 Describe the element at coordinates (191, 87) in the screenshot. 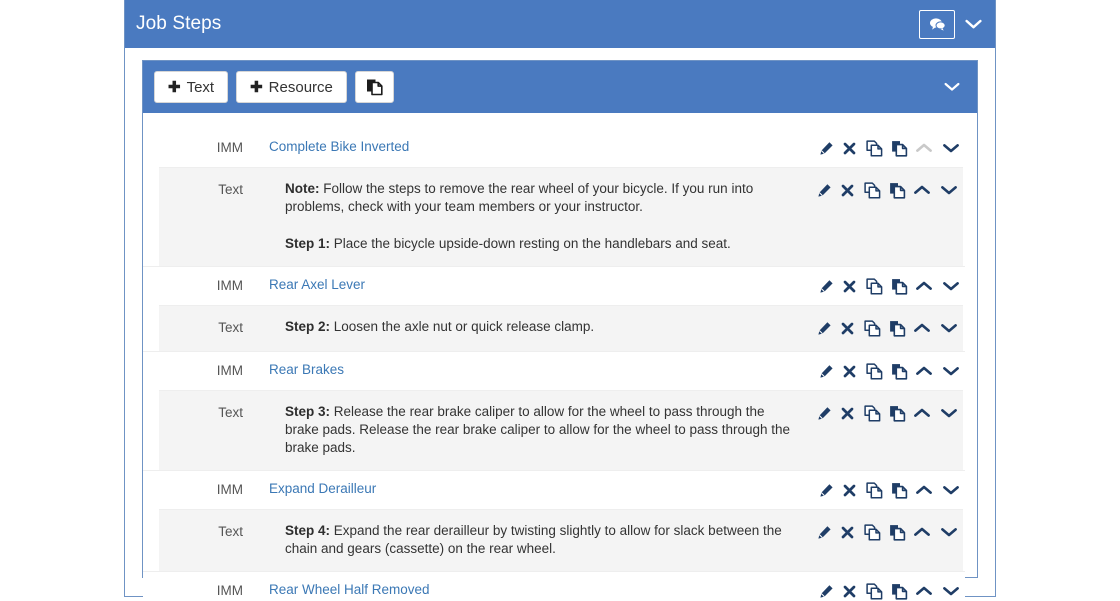

I see `add-text-button: ✚ Text` at that location.